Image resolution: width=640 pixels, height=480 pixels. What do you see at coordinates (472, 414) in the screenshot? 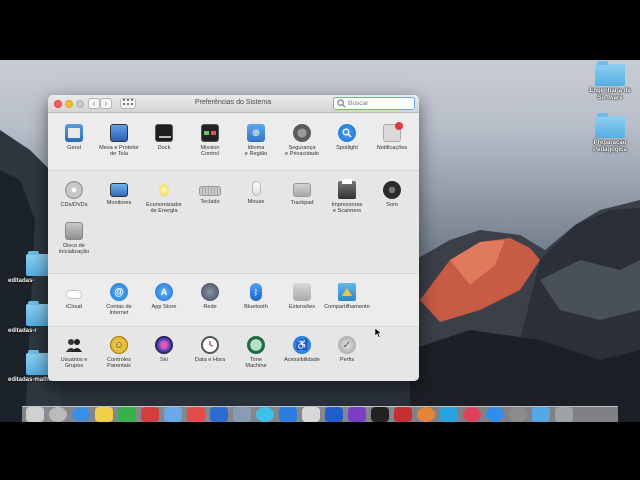
I see `app-icon-pink` at bounding box center [472, 414].